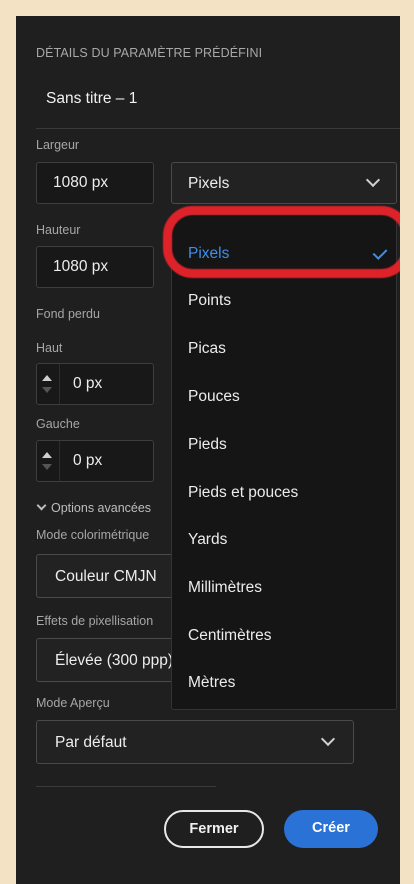 The height and width of the screenshot is (884, 414). Describe the element at coordinates (209, 183) in the screenshot. I see `units-select-value: Pixels` at that location.